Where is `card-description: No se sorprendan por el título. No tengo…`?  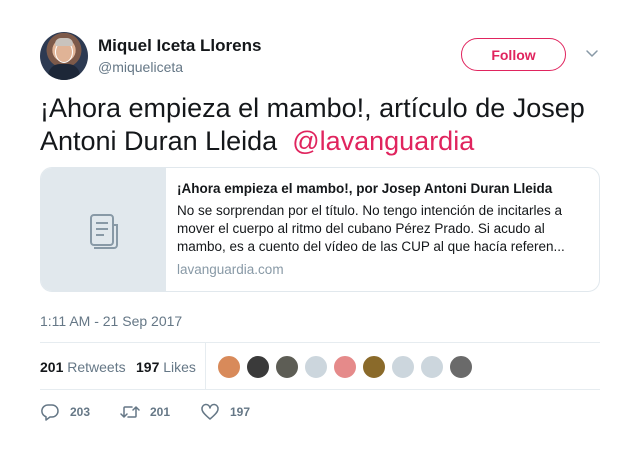 card-description: No se sorprendan por el título. No tengo… is located at coordinates (371, 228).